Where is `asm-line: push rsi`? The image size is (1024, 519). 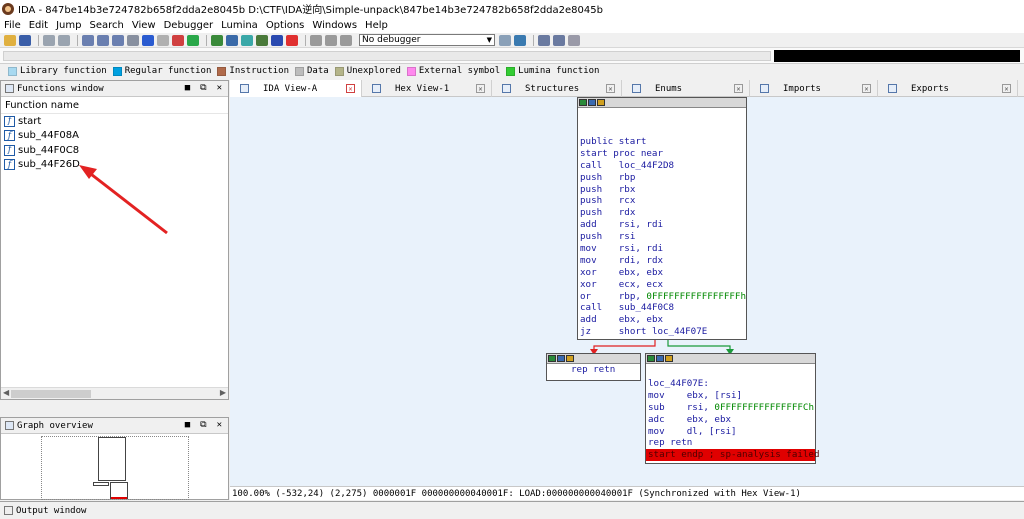 asm-line: push rsi is located at coordinates (662, 237).